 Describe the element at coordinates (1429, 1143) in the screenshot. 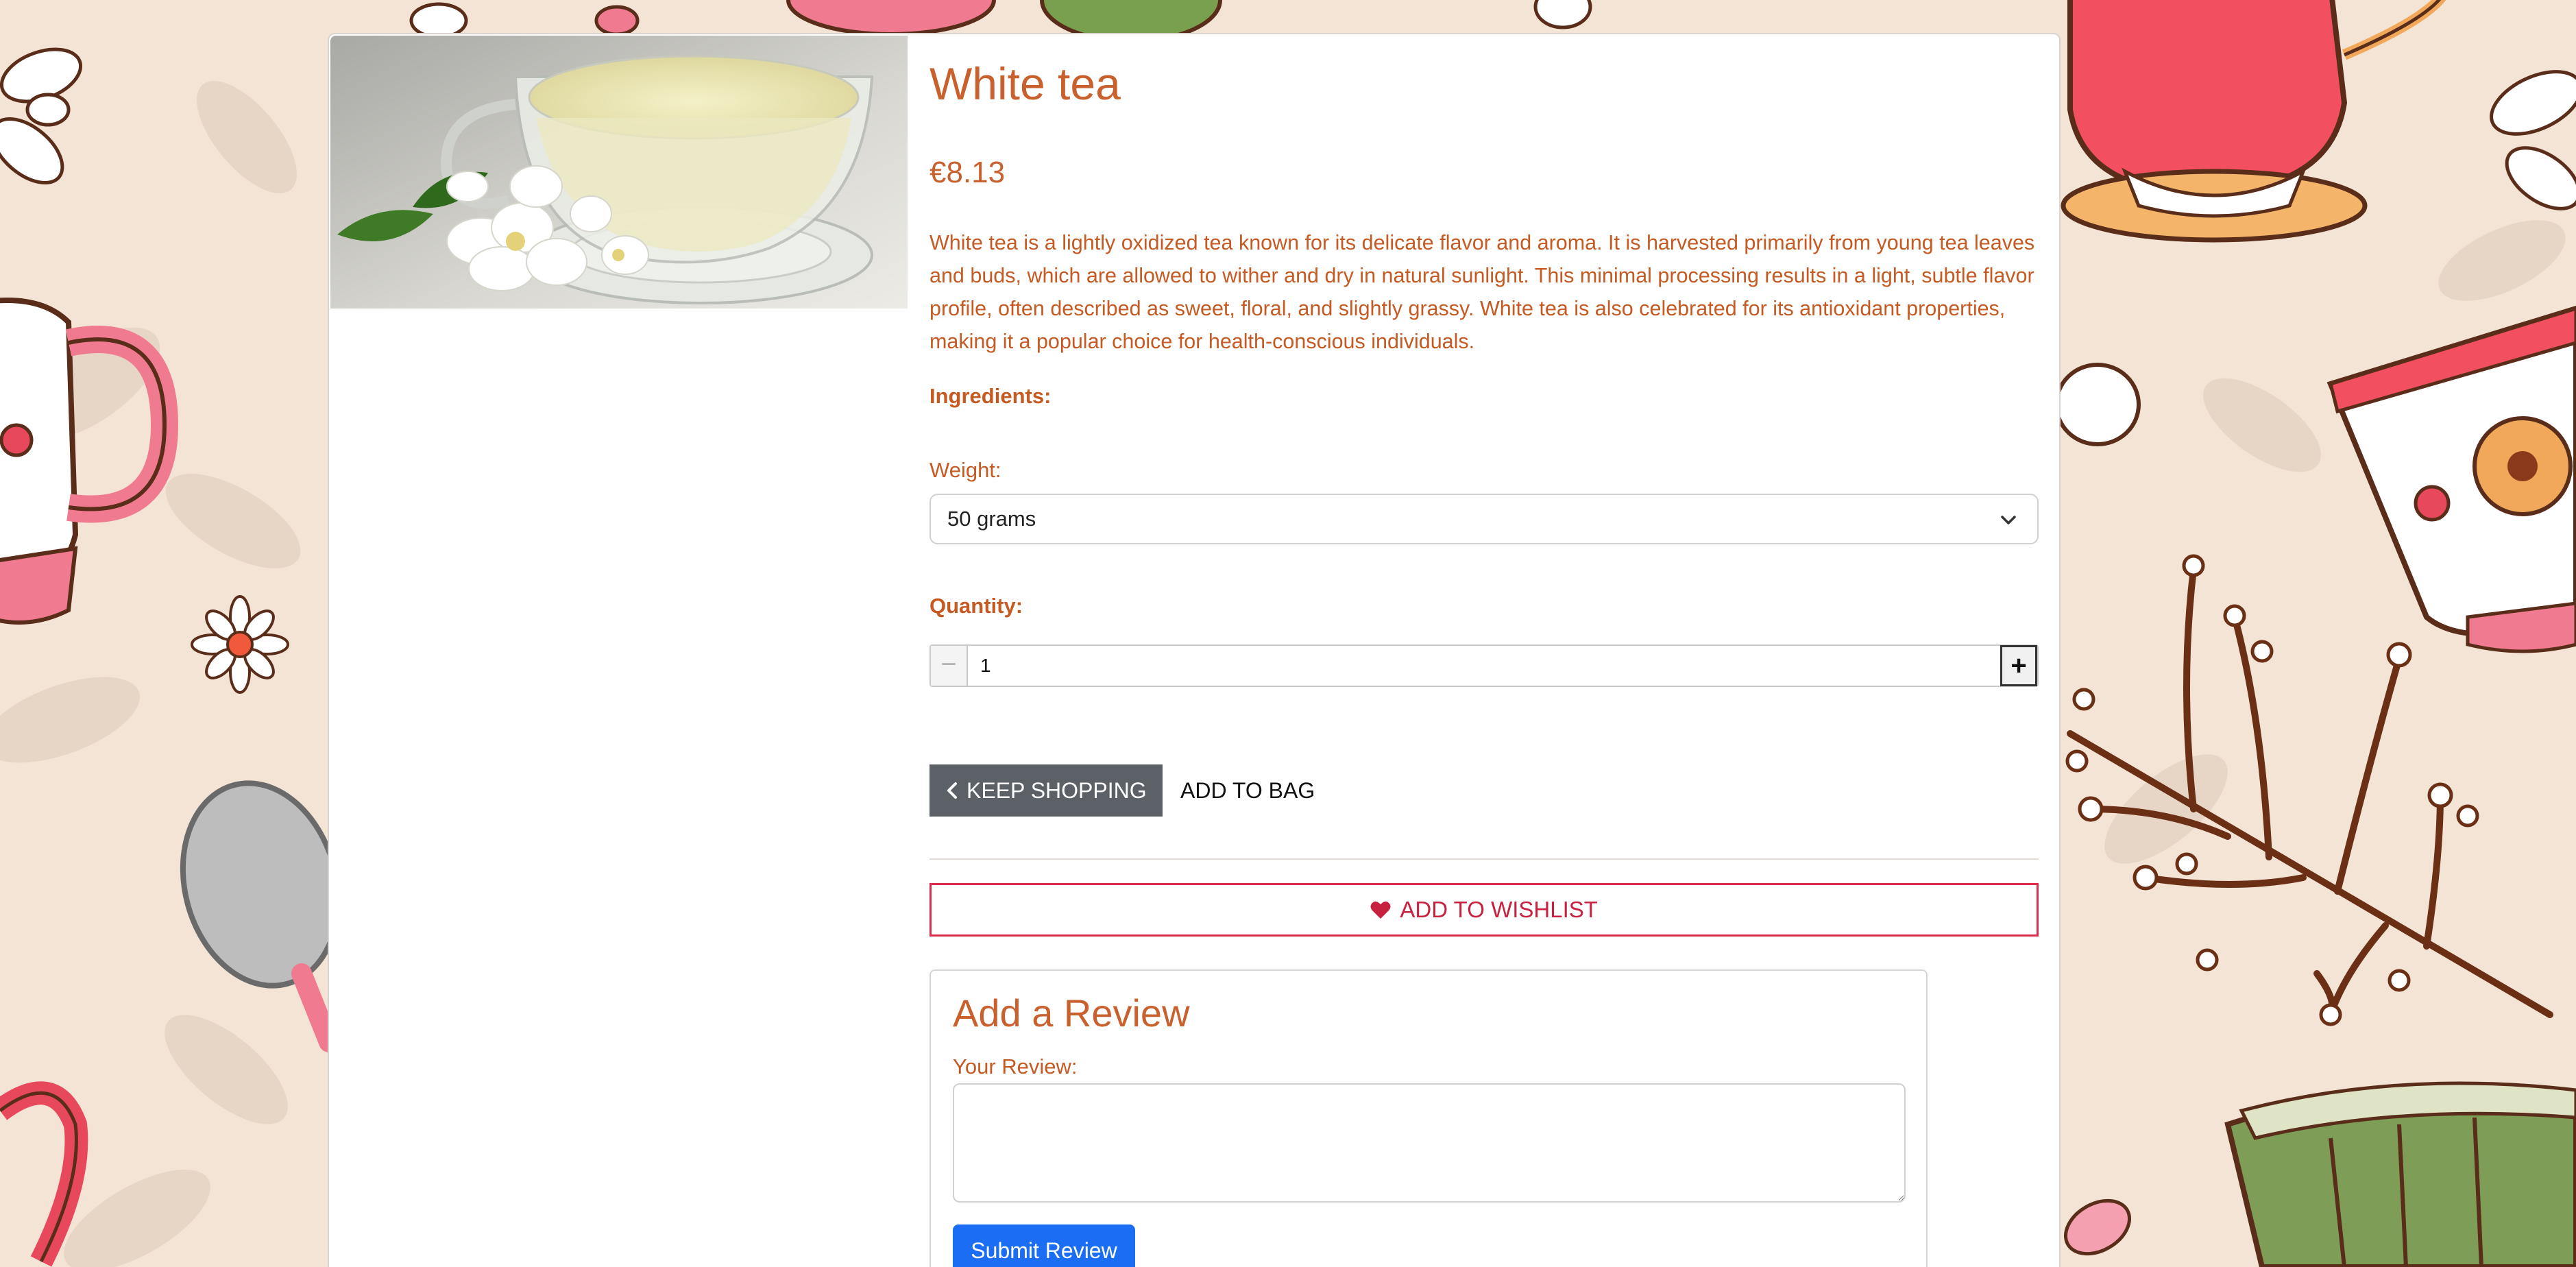

I see `review-textarea` at that location.